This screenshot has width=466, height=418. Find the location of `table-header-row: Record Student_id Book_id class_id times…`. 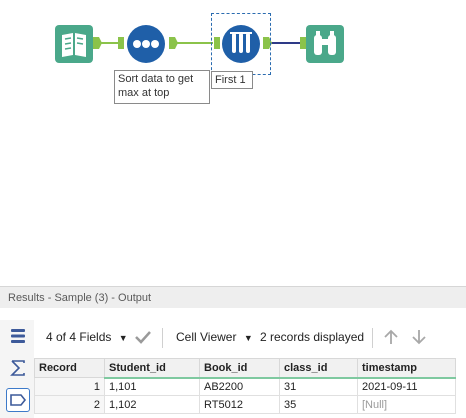

table-header-row: Record Student_id Book_id class_id times… is located at coordinates (245, 368).